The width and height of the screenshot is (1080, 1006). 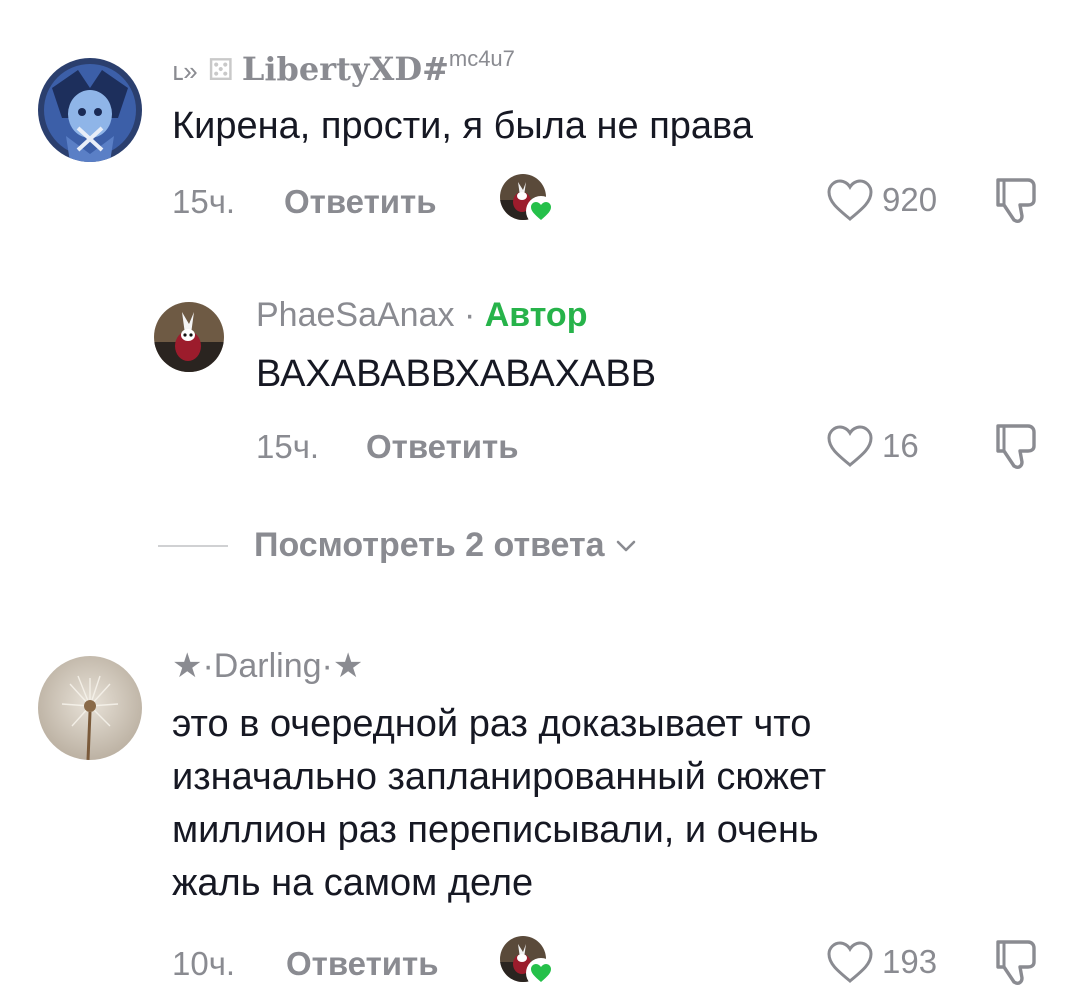 What do you see at coordinates (189, 337) in the screenshot?
I see `avatar-phaesaanax` at bounding box center [189, 337].